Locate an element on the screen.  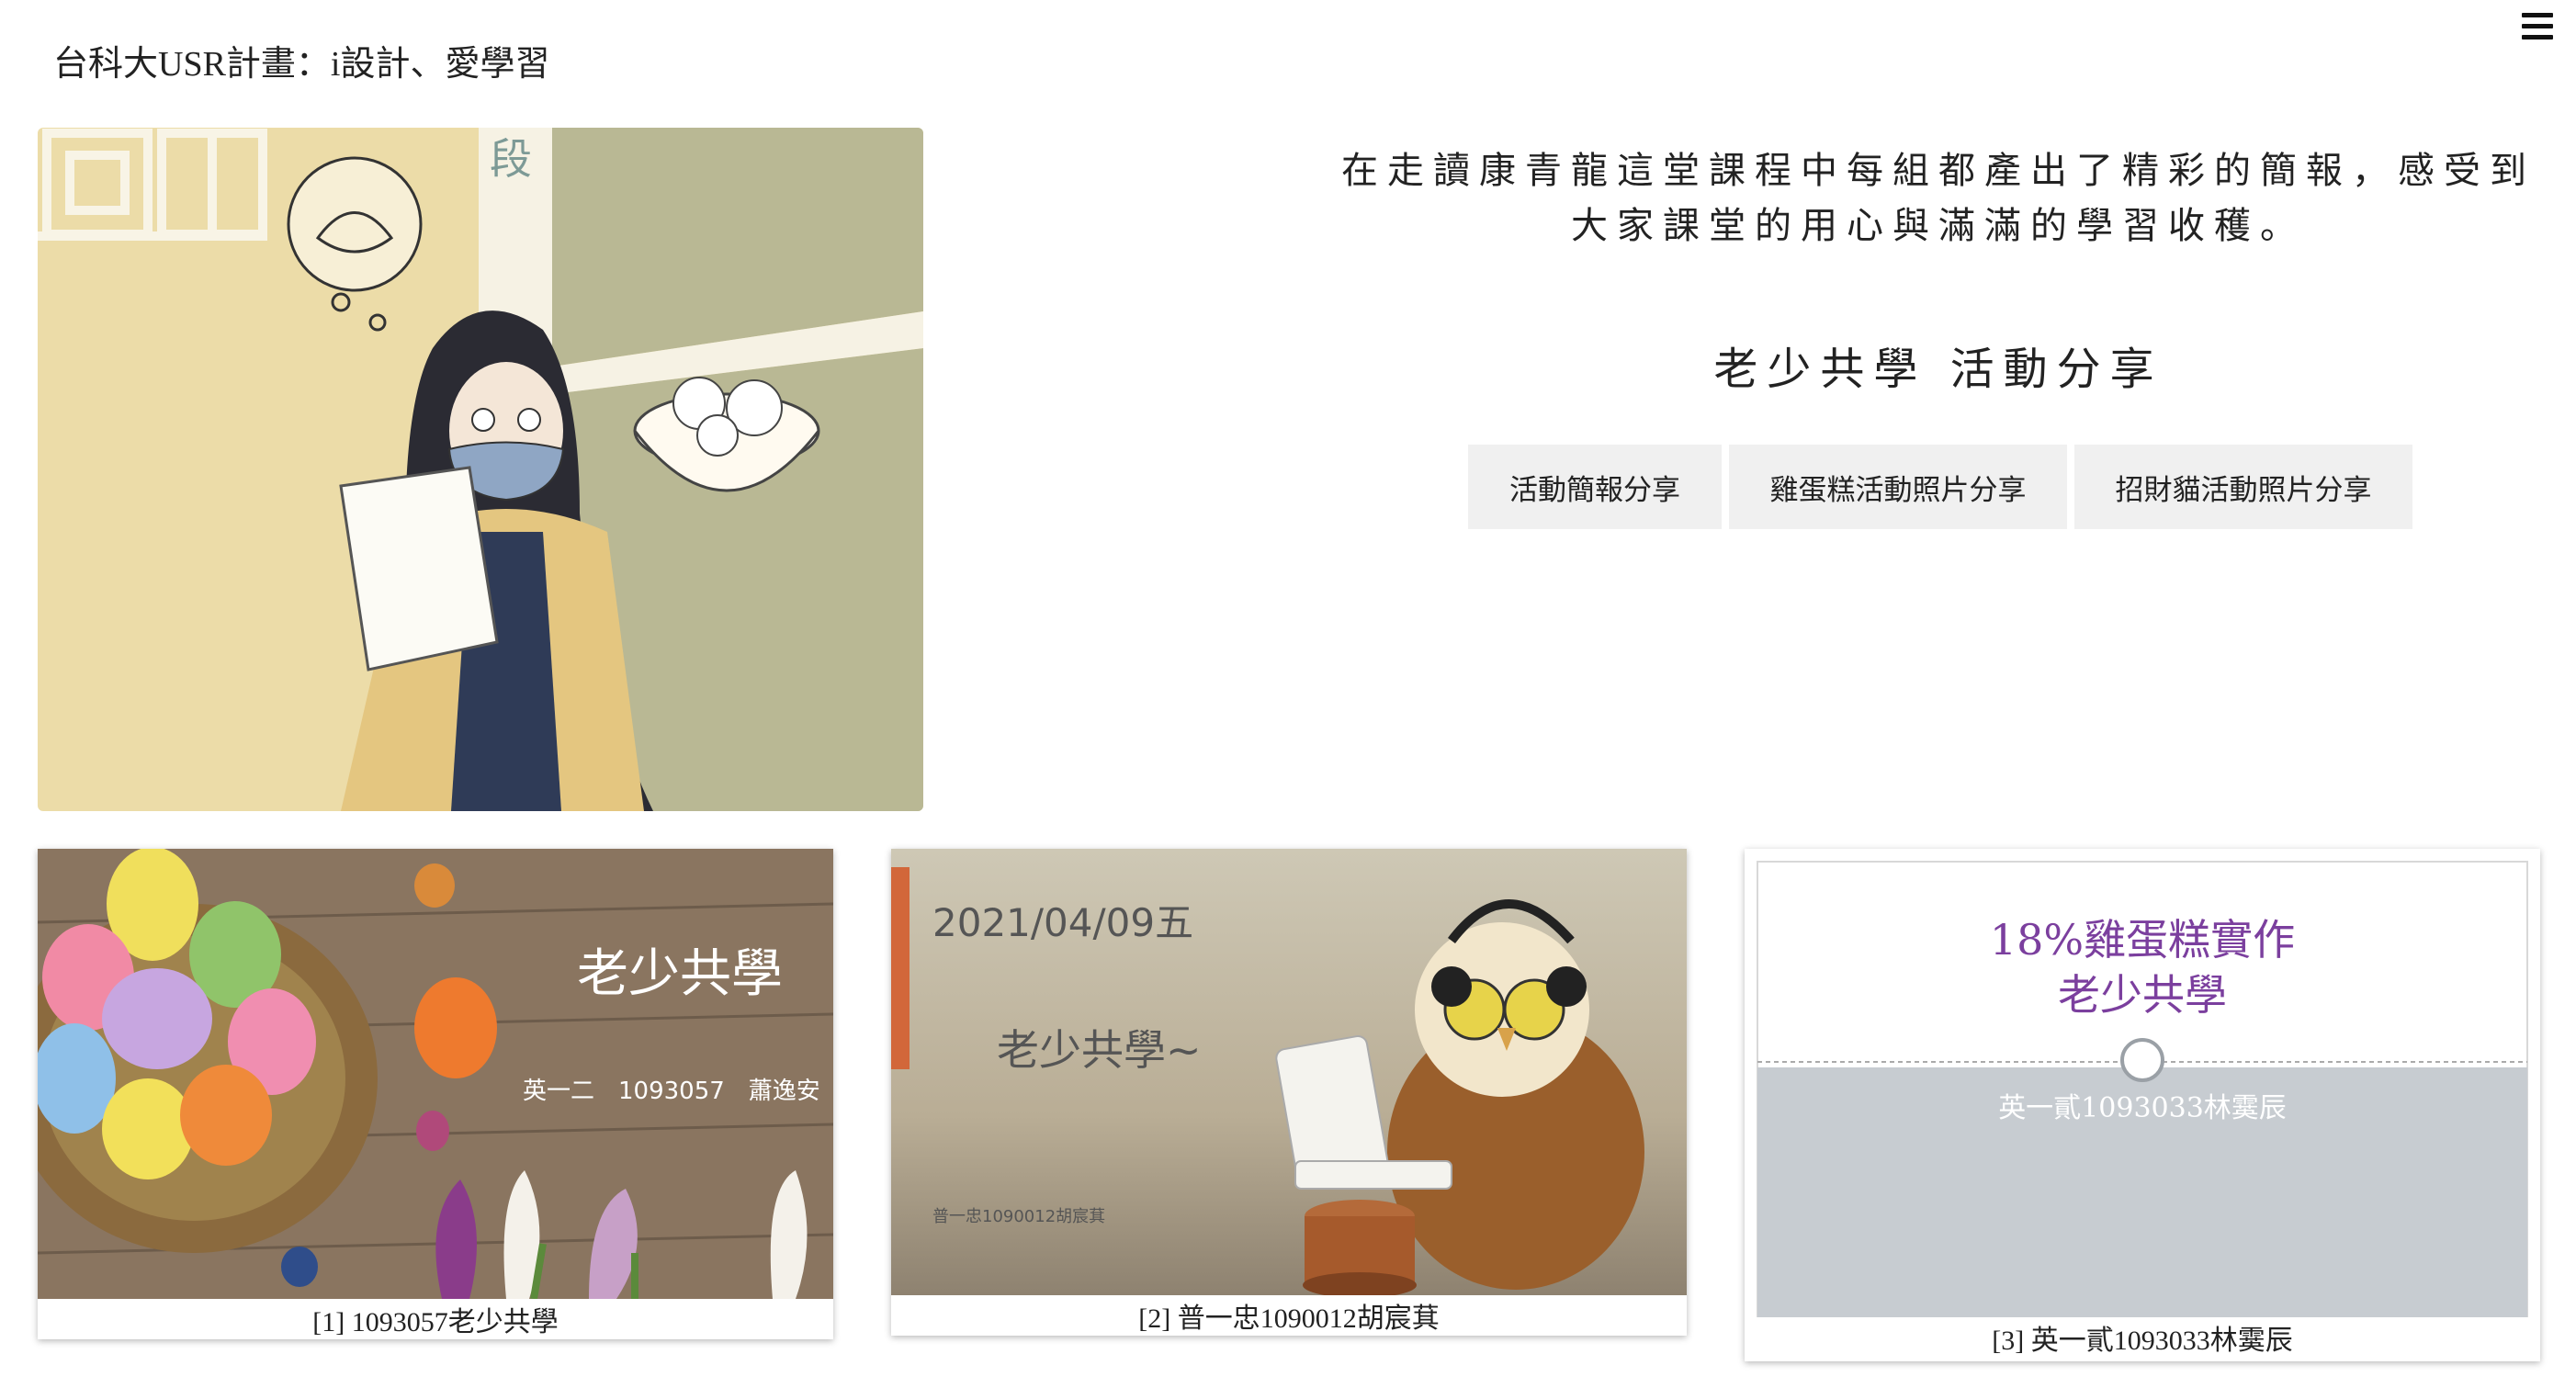
share-button-row: 活動簡報分享 雞蛋糕活動照片分享 招財貓活動照片分享 is located at coordinates (1940, 487).